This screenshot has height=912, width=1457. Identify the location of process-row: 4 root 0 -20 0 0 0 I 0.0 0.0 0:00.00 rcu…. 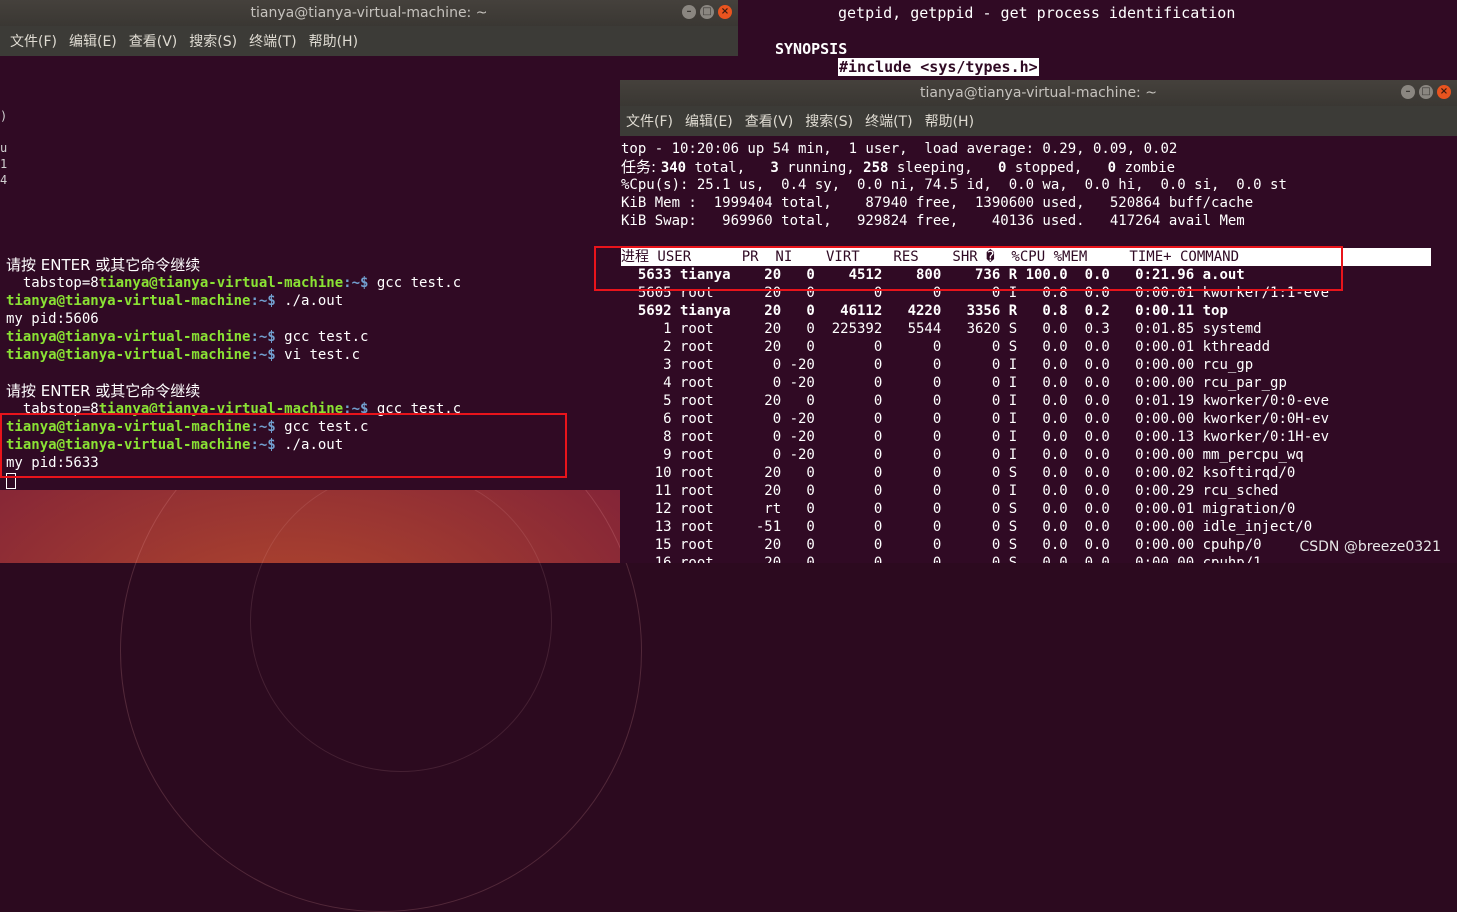
(954, 383).